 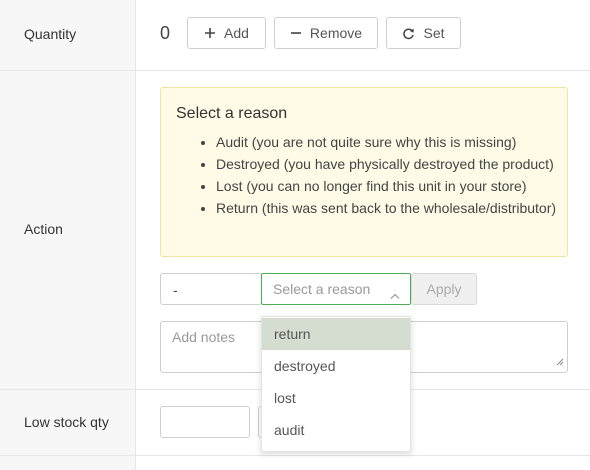 I want to click on refresh-icon, so click(x=408, y=33).